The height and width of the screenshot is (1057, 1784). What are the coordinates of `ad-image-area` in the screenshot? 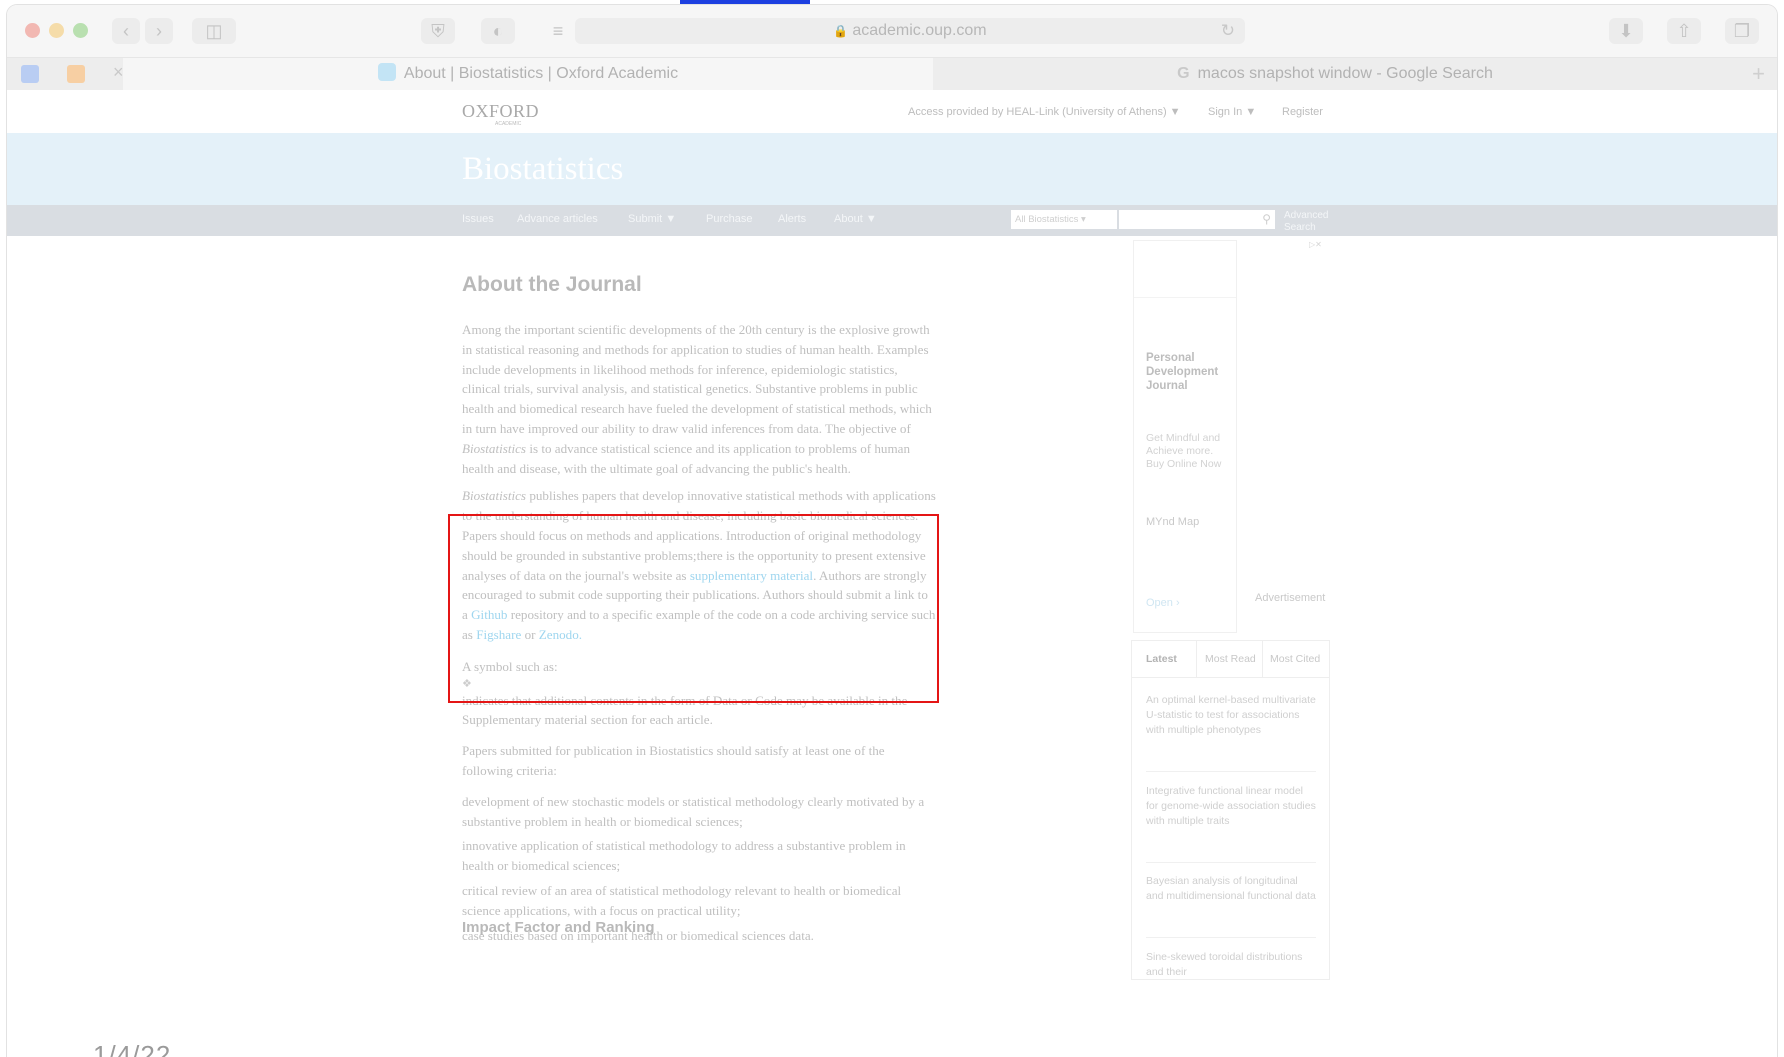 It's located at (1185, 269).